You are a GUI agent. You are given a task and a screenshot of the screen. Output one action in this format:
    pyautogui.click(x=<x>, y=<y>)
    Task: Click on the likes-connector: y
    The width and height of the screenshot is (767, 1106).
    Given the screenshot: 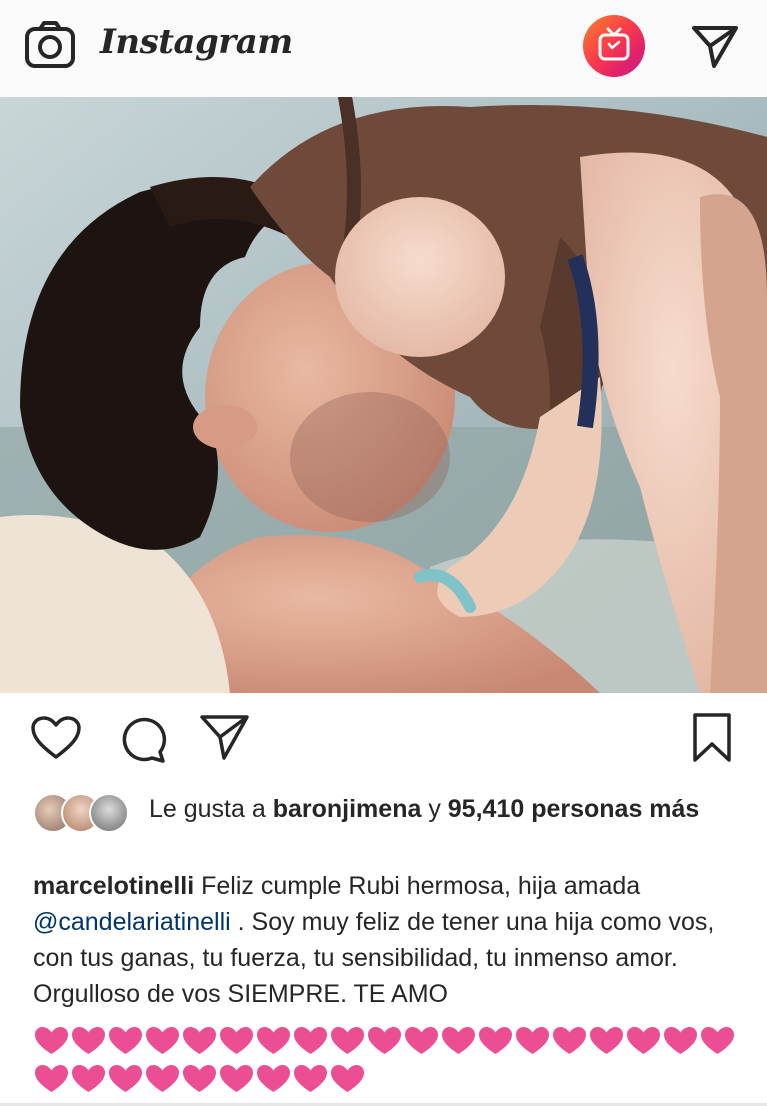 What is the action you would take?
    pyautogui.click(x=434, y=809)
    